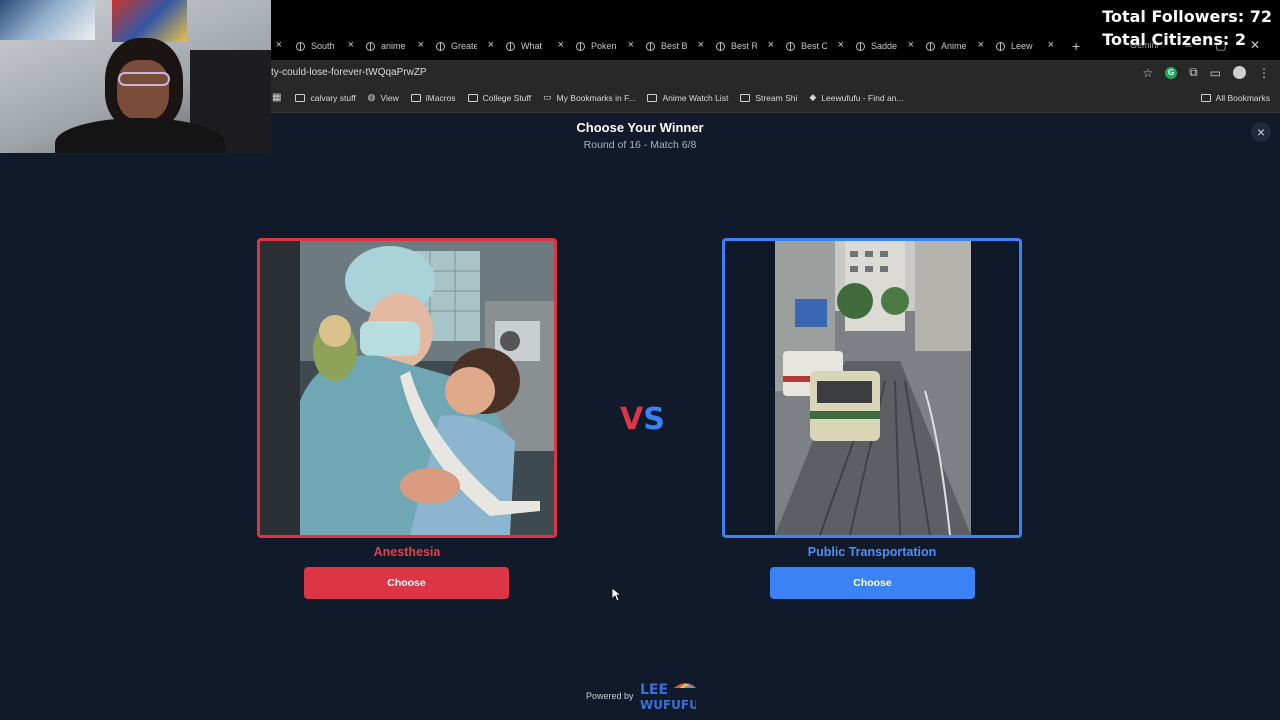 The height and width of the screenshot is (720, 1280). Describe the element at coordinates (1215, 73) in the screenshot. I see `side-panel-icon: ▭` at that location.